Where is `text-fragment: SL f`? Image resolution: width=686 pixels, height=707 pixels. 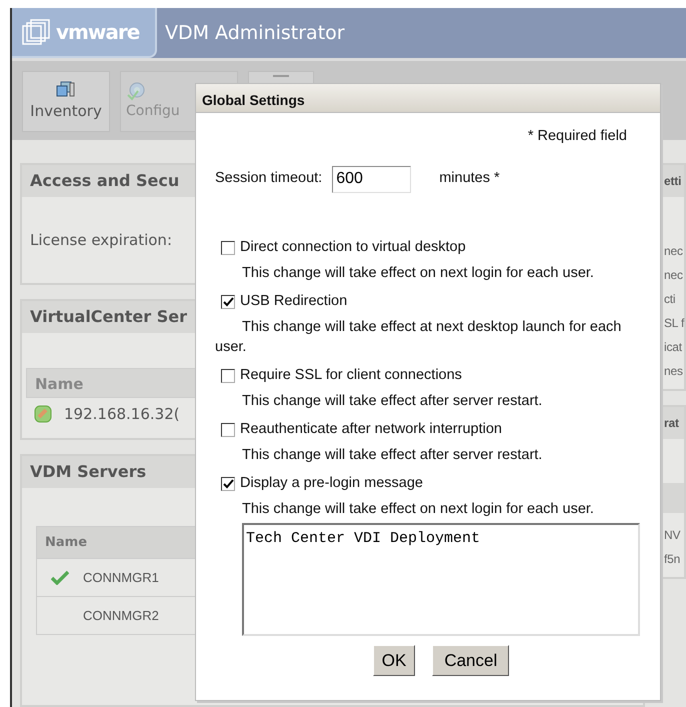 text-fragment: SL f is located at coordinates (673, 323).